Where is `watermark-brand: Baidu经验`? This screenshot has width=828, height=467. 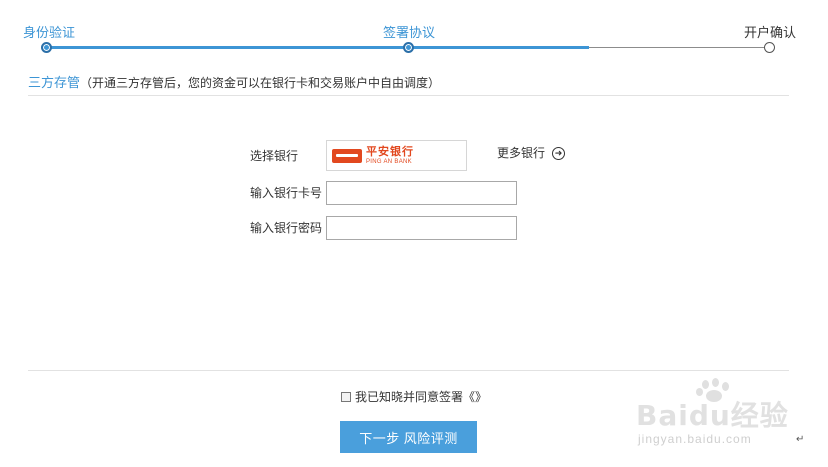
watermark-brand: Baidu经验 is located at coordinates (712, 415).